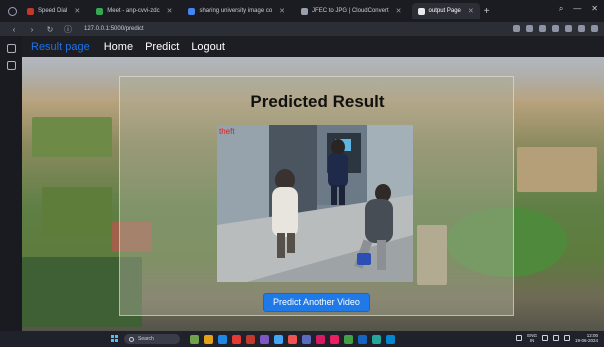  Describe the element at coordinates (192, 11) in the screenshot. I see `google-icon` at that location.